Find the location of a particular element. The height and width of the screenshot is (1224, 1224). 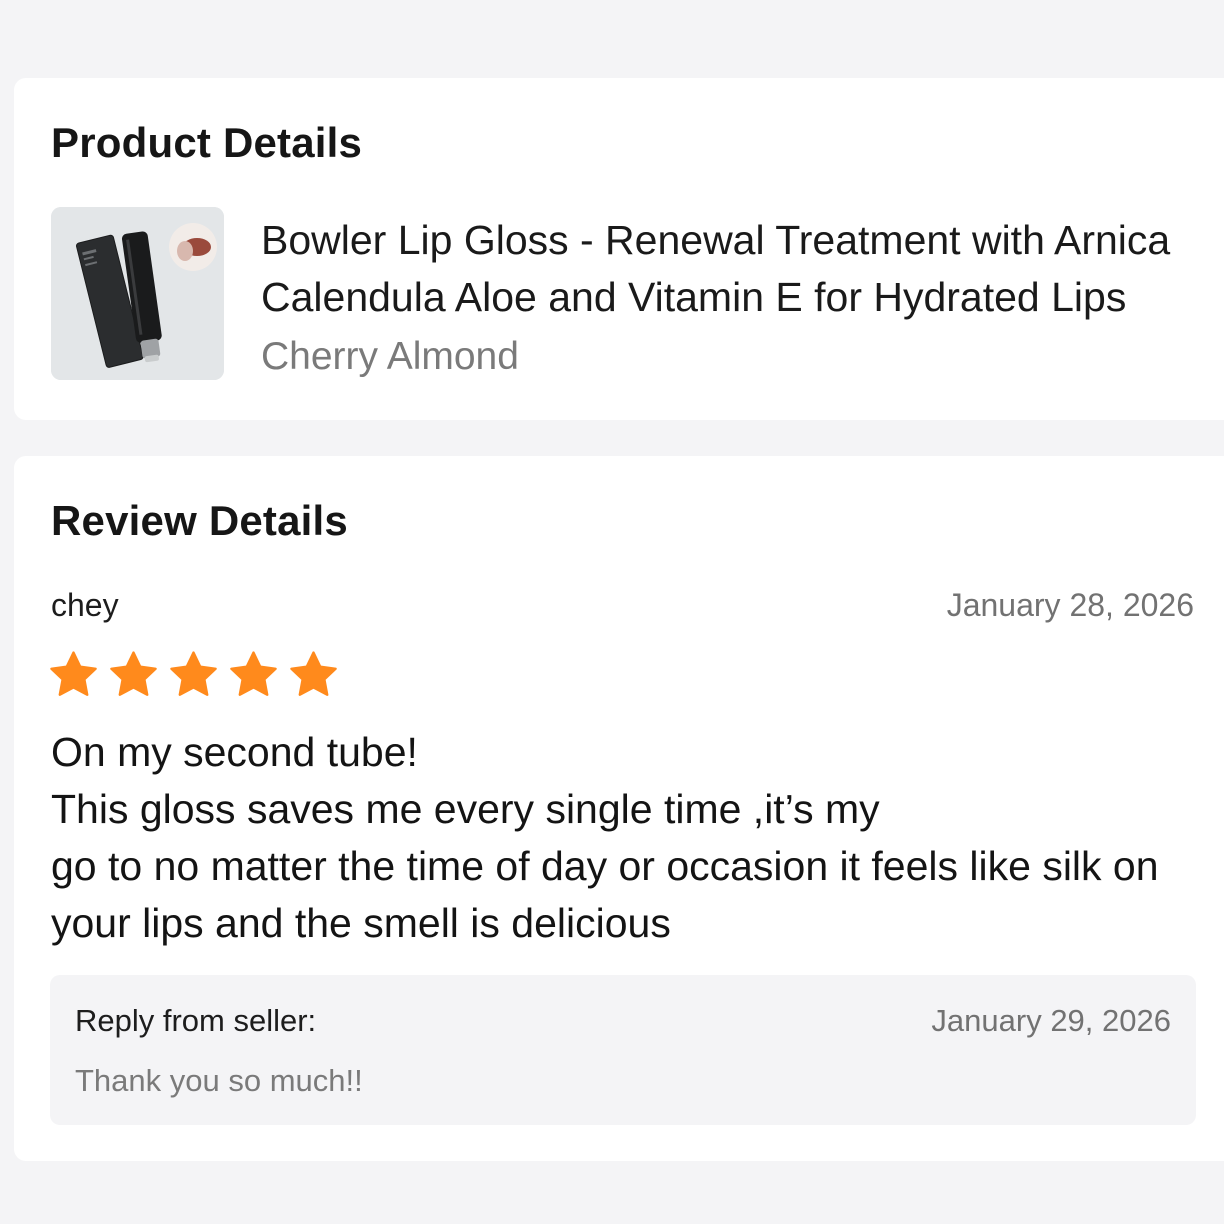

star-rating is located at coordinates (193, 674).